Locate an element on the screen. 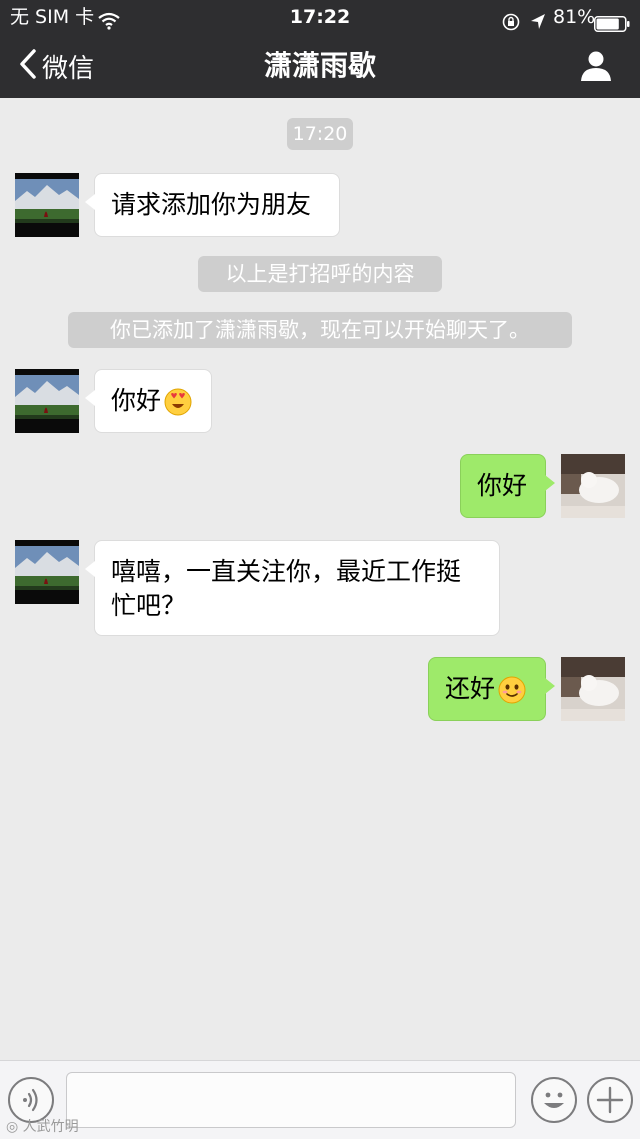 This screenshot has width=640, height=1139. input-bar is located at coordinates (320, 1099).